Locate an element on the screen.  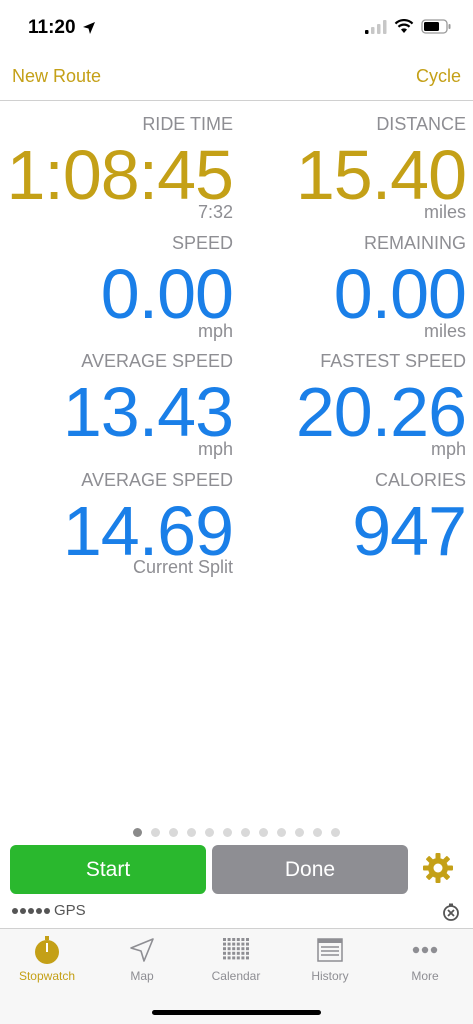
fastest-speed-metric: FASTEST SPEED 20.26 mph is located at coordinates (356, 405).